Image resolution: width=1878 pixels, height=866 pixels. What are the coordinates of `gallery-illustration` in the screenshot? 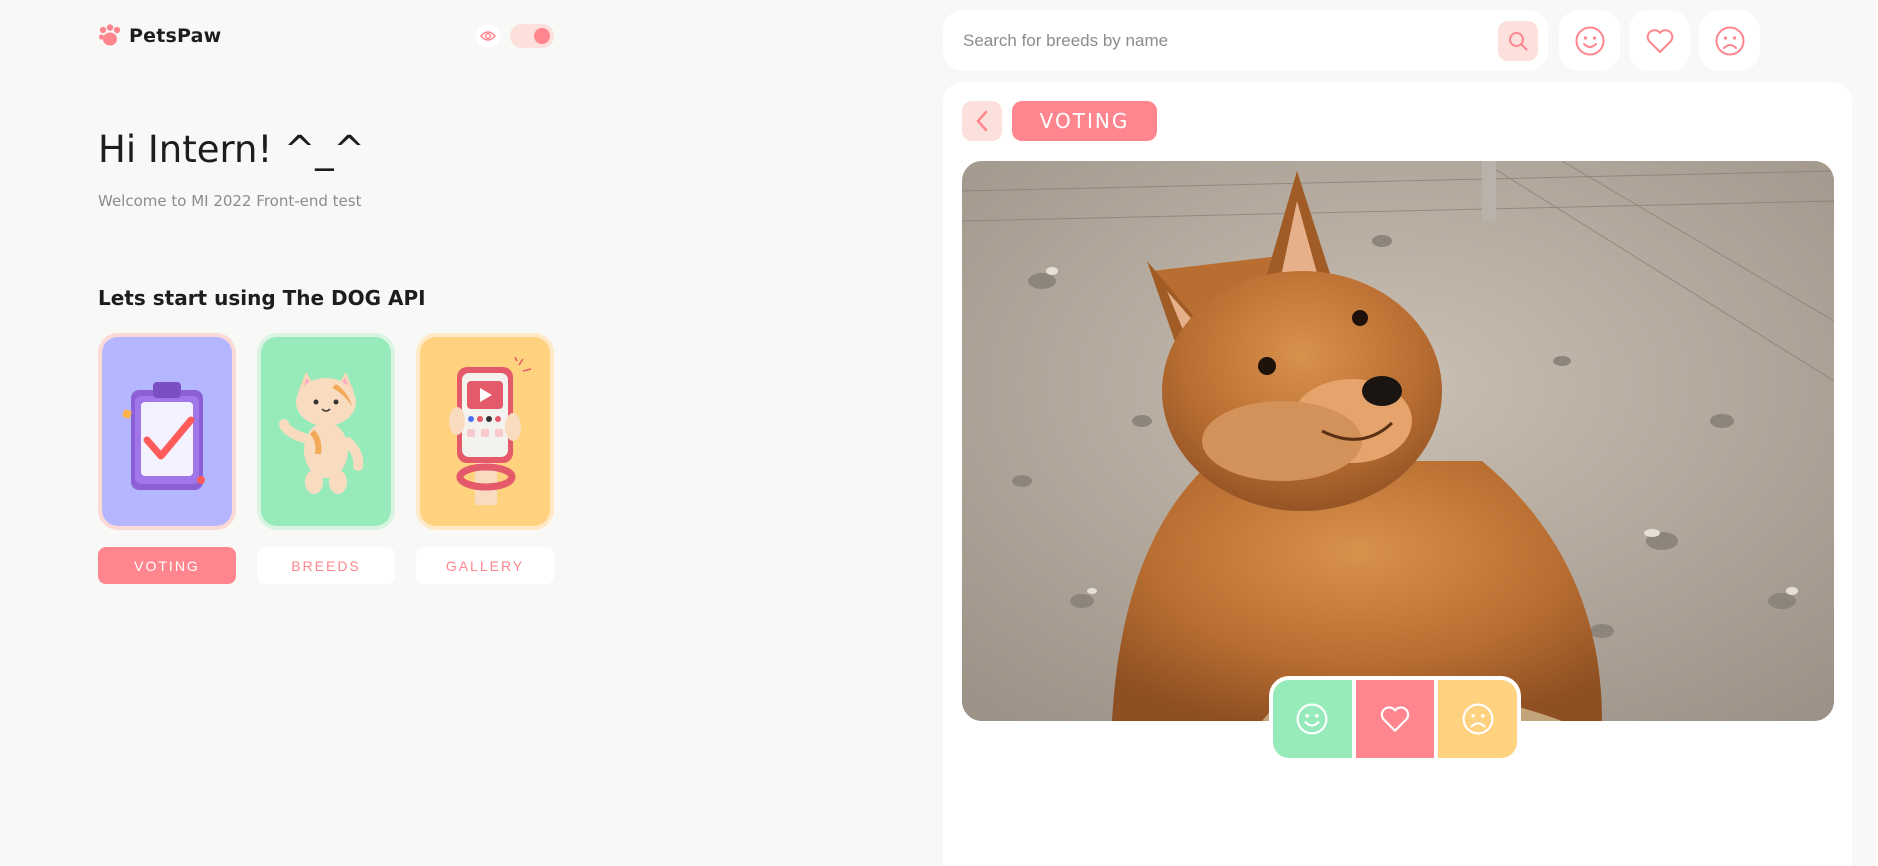 It's located at (485, 431).